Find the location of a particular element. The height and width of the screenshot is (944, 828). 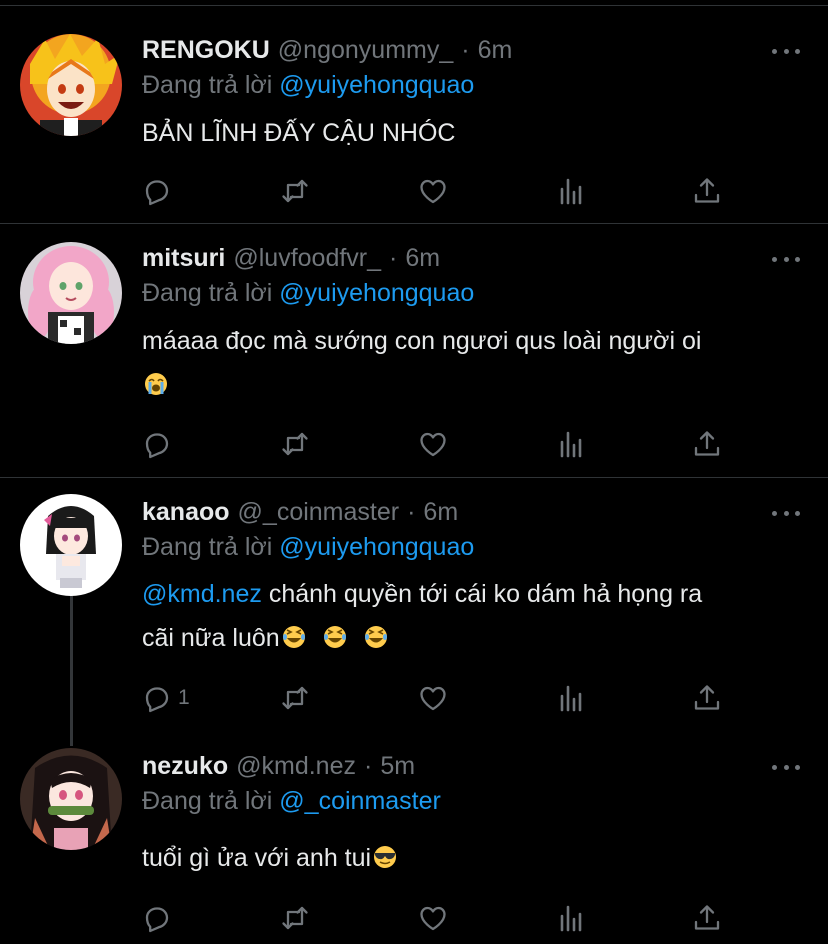

avatar-image-mitsuri is located at coordinates (71, 293).